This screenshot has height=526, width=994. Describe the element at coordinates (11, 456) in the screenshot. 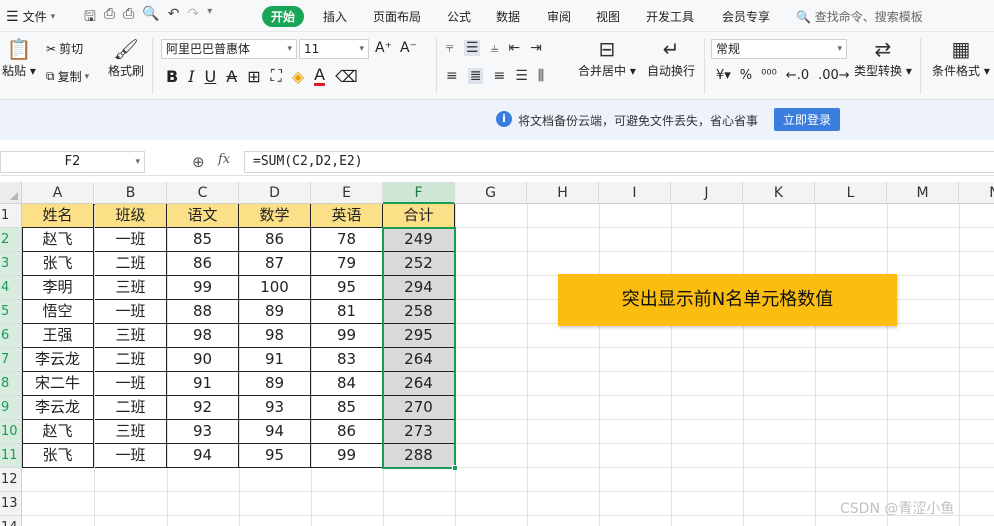

I see `row-header-11: 11` at that location.